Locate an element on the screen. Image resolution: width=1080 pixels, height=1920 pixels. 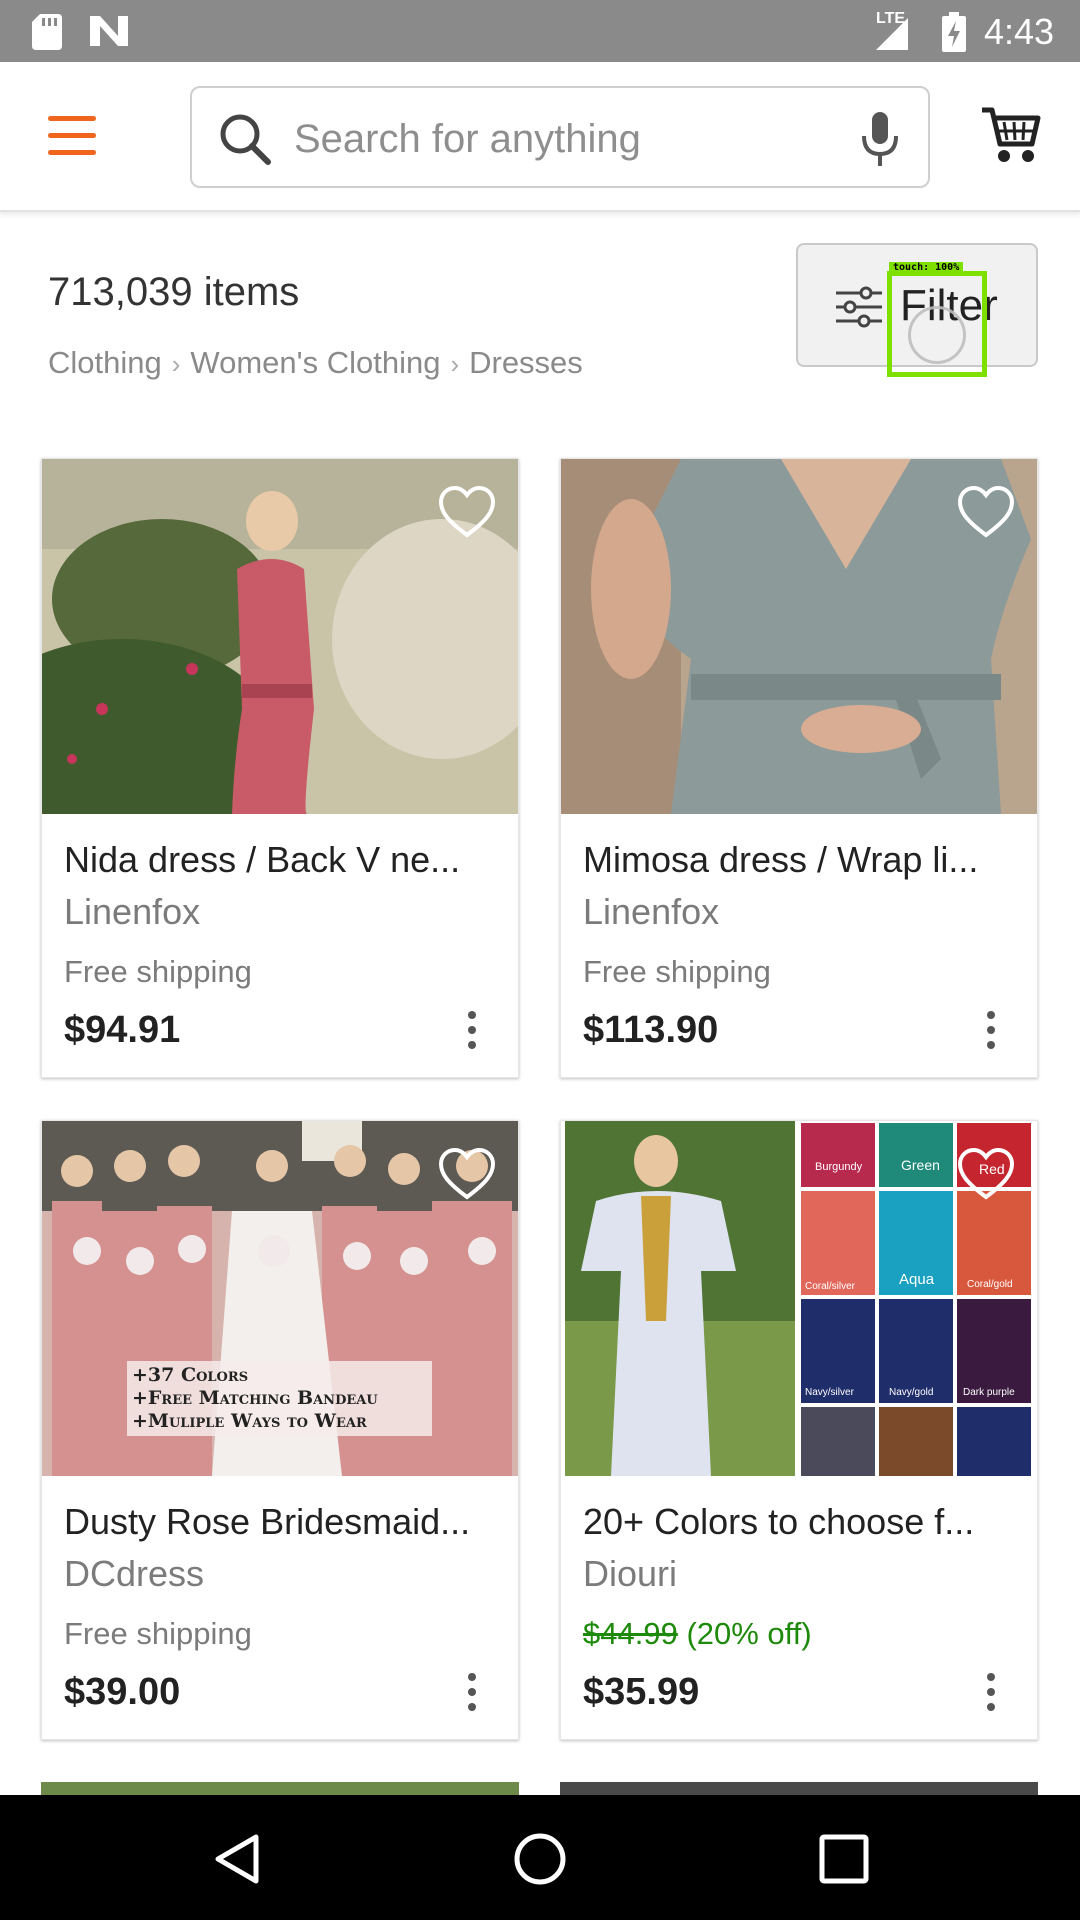
system-nav-bar is located at coordinates (540, 1857).